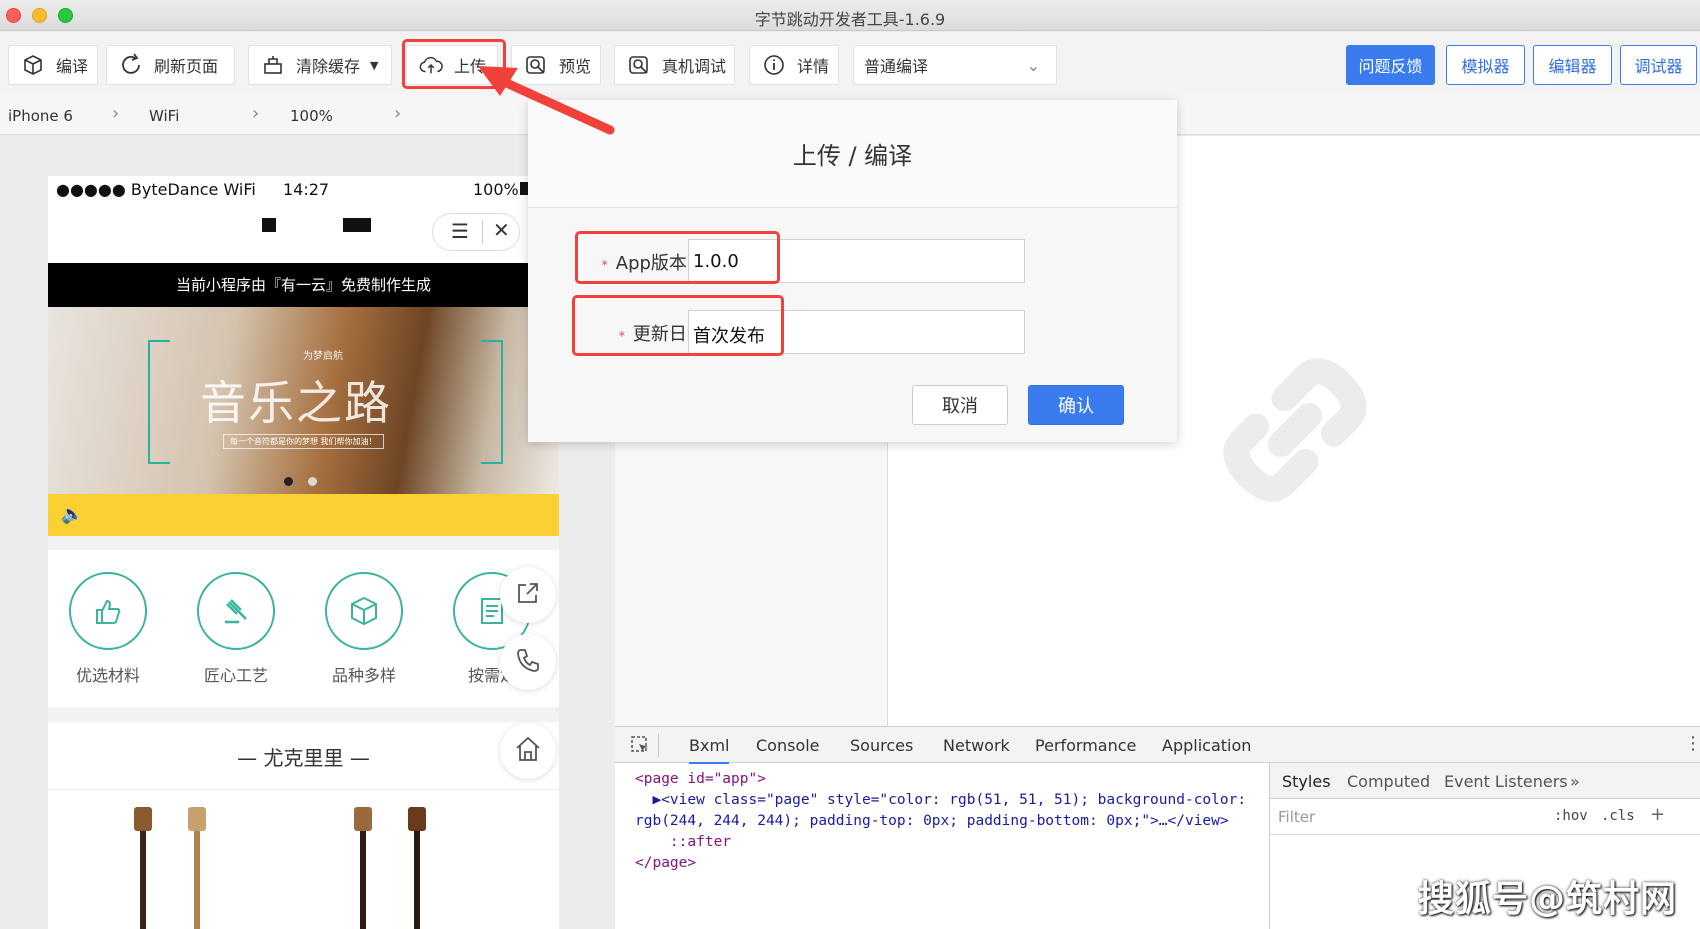 The image size is (1700, 929). What do you see at coordinates (896, 66) in the screenshot?
I see `compile-mode-value: 普通编译` at bounding box center [896, 66].